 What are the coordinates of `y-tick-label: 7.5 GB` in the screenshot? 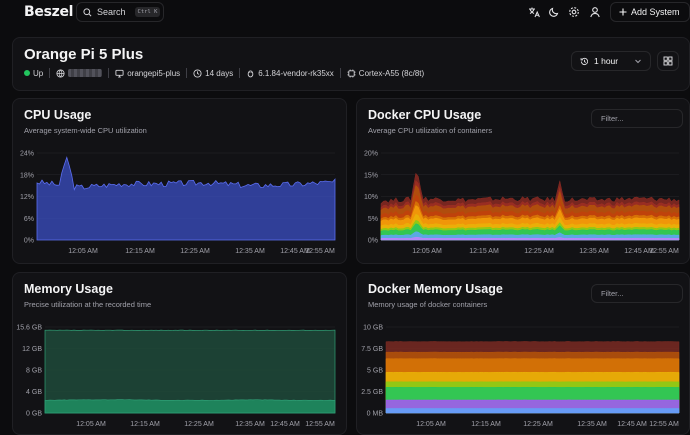 It's located at (372, 349).